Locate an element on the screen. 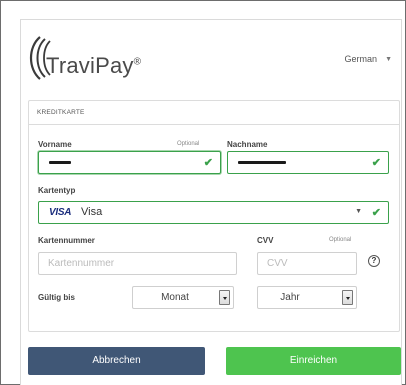 The width and height of the screenshot is (406, 385). firstname-optional: Optional is located at coordinates (188, 144).